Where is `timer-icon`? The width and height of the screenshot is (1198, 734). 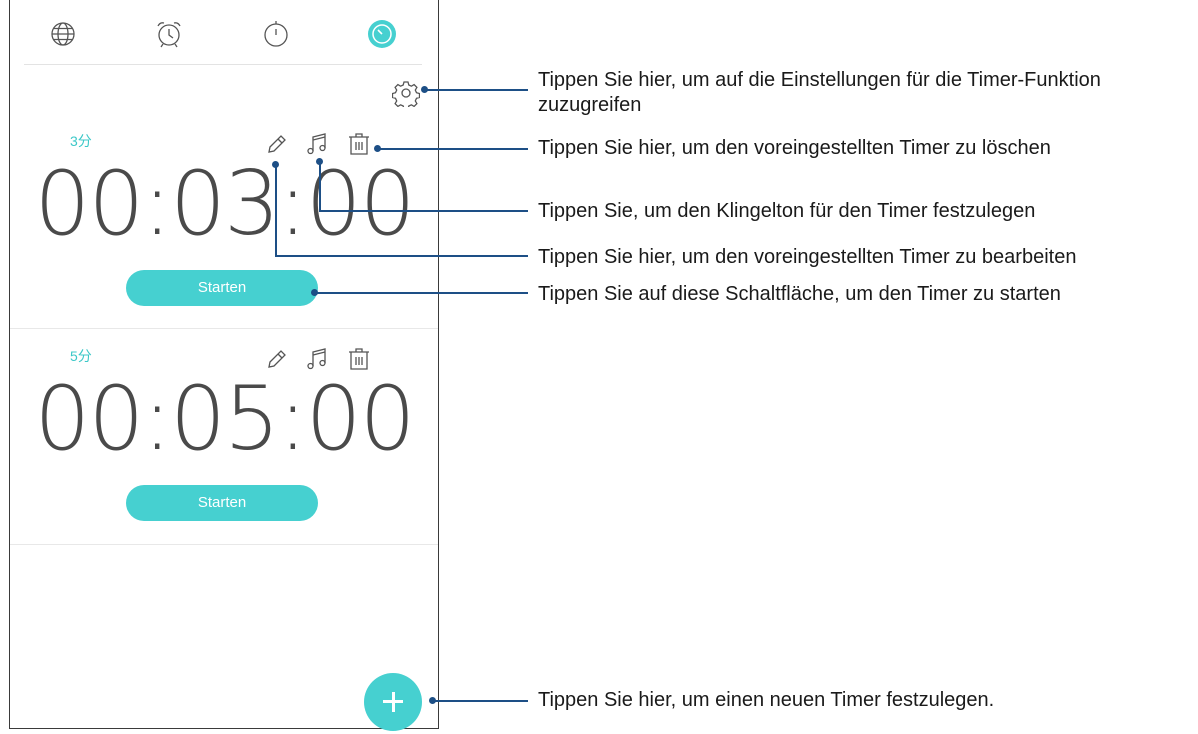 timer-icon is located at coordinates (382, 34).